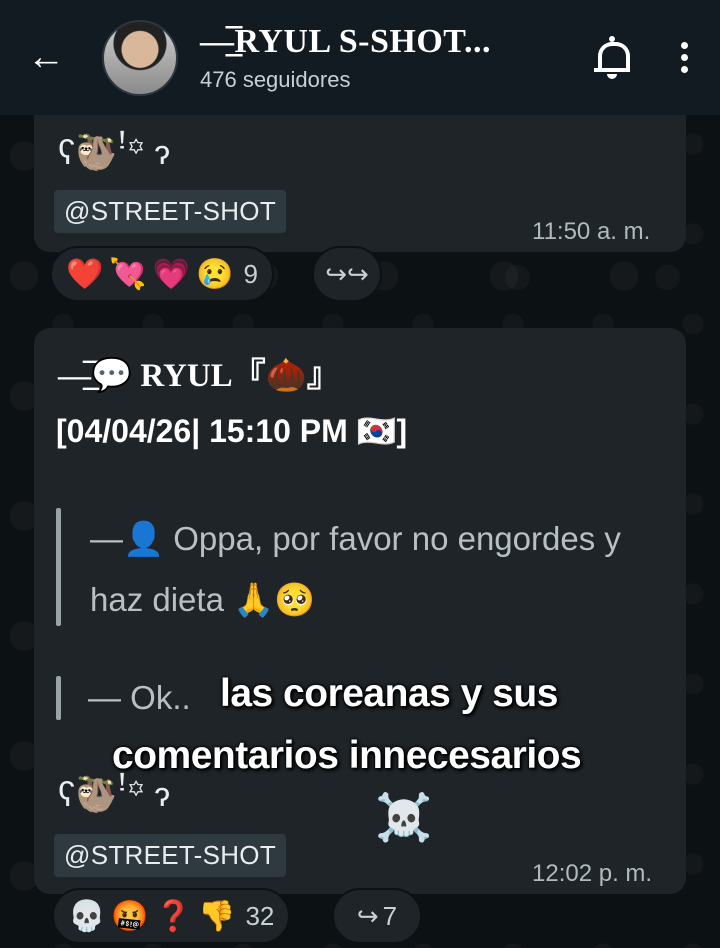 Image resolution: width=720 pixels, height=948 pixels. Describe the element at coordinates (199, 376) in the screenshot. I see `author-name: —̲̅💬 RYUL『🌰』` at that location.